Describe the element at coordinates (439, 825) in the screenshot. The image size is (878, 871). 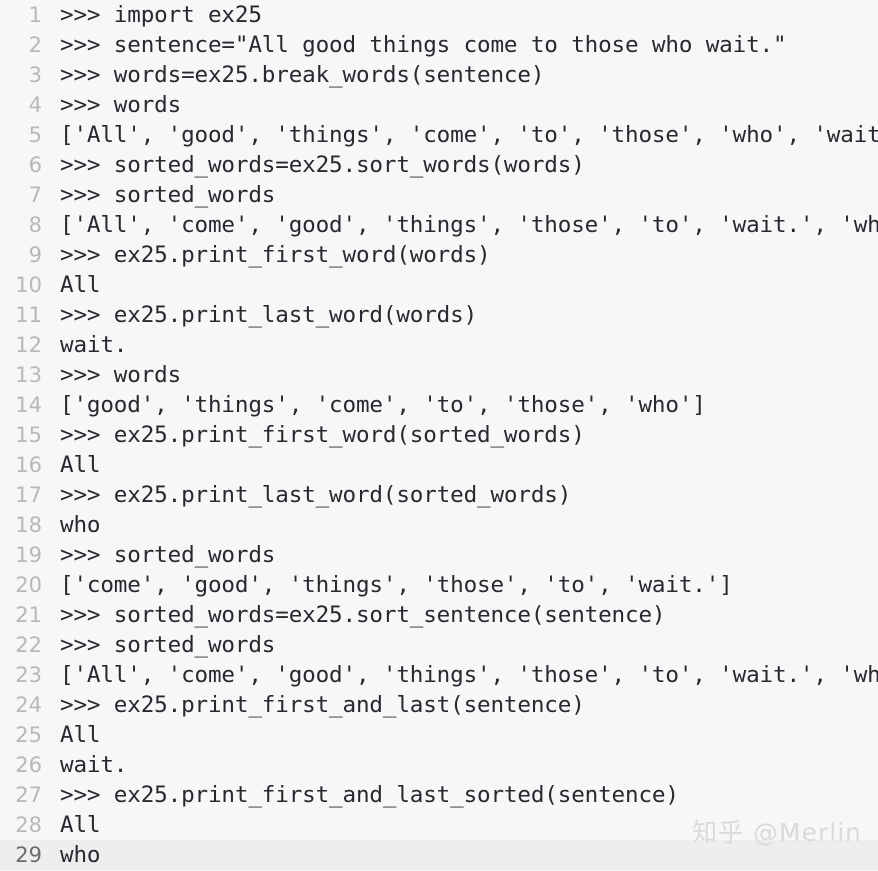
I see `code-line: 28 All` at that location.